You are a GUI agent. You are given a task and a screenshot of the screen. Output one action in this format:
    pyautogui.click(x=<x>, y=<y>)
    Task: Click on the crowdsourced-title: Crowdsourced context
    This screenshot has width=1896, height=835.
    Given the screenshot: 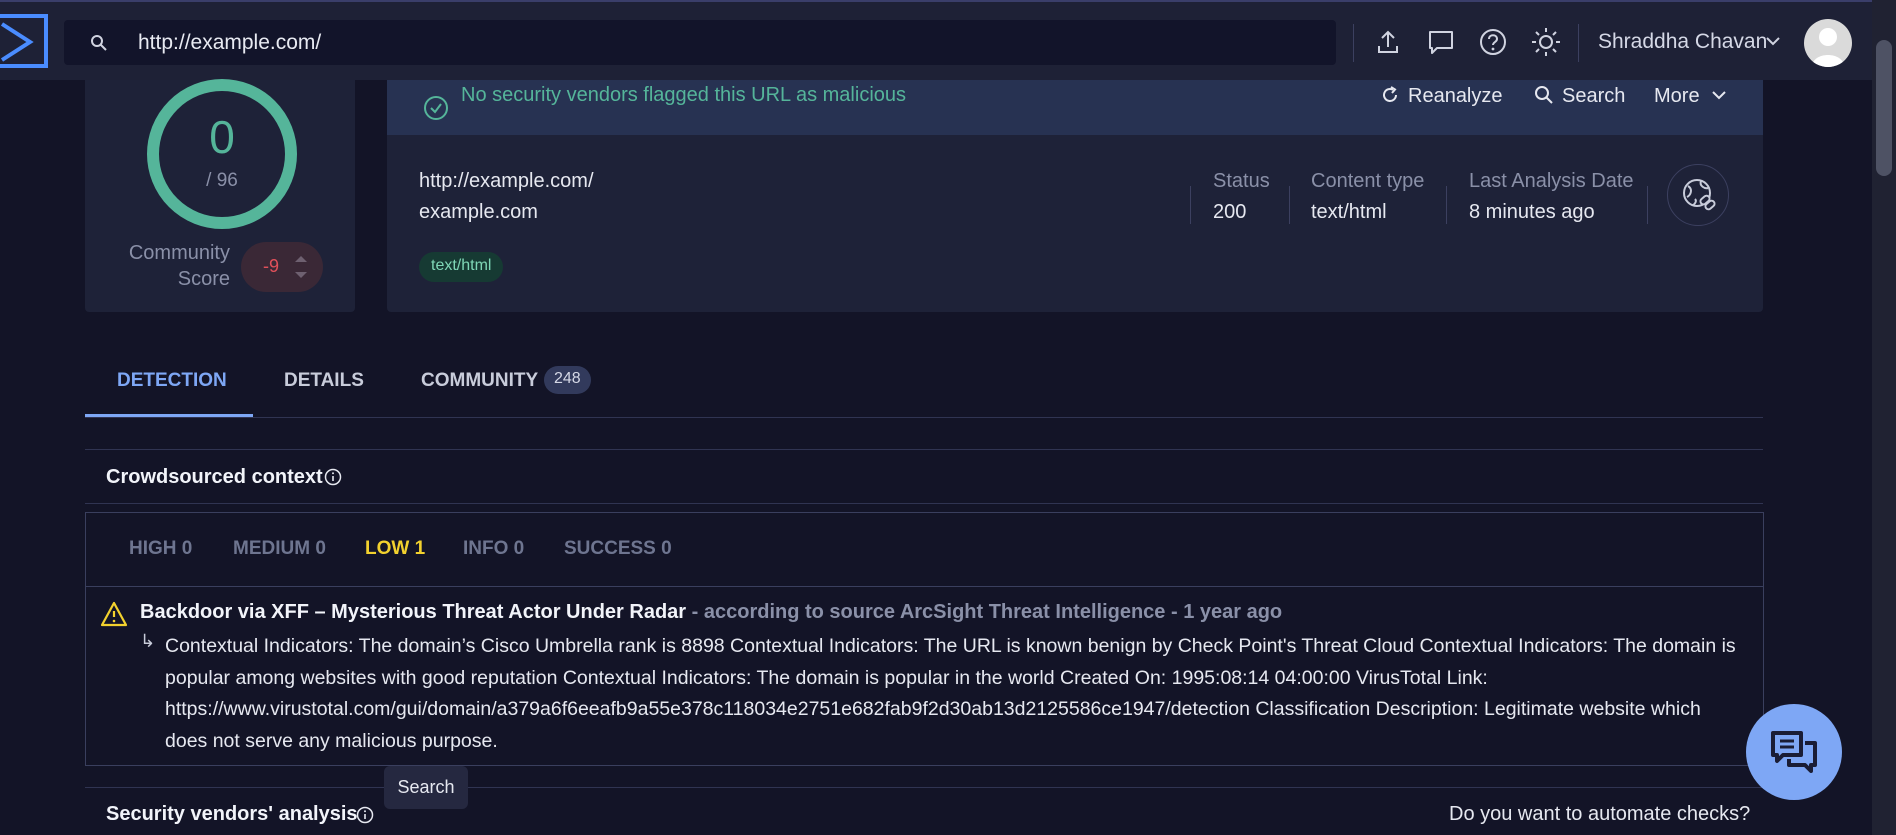 What is the action you would take?
    pyautogui.click(x=214, y=477)
    